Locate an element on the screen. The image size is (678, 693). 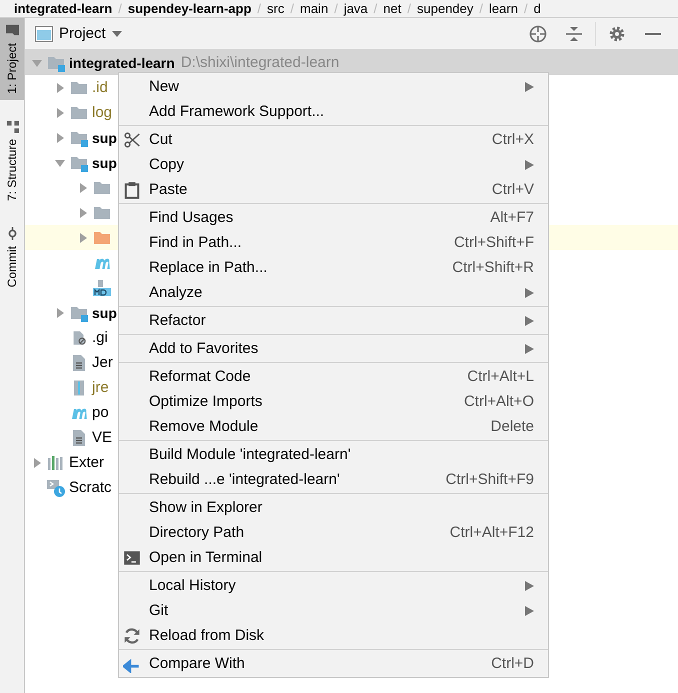
tree-item-path: D:\shixi\integrated-learn is located at coordinates (260, 62).